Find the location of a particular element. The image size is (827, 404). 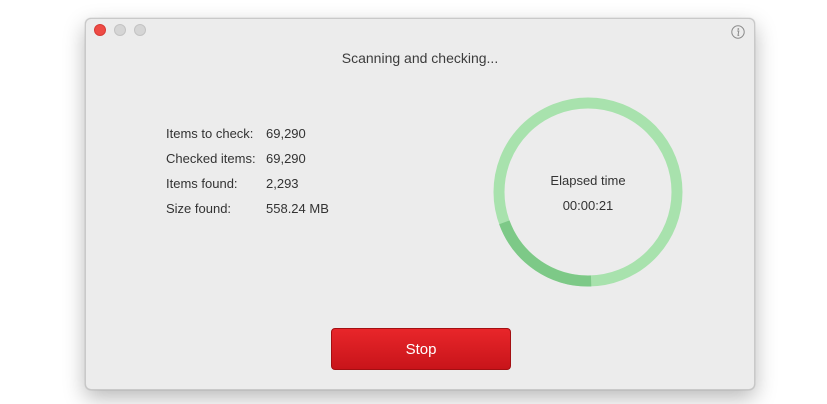

stat-value: 558.24 MB is located at coordinates (297, 208).